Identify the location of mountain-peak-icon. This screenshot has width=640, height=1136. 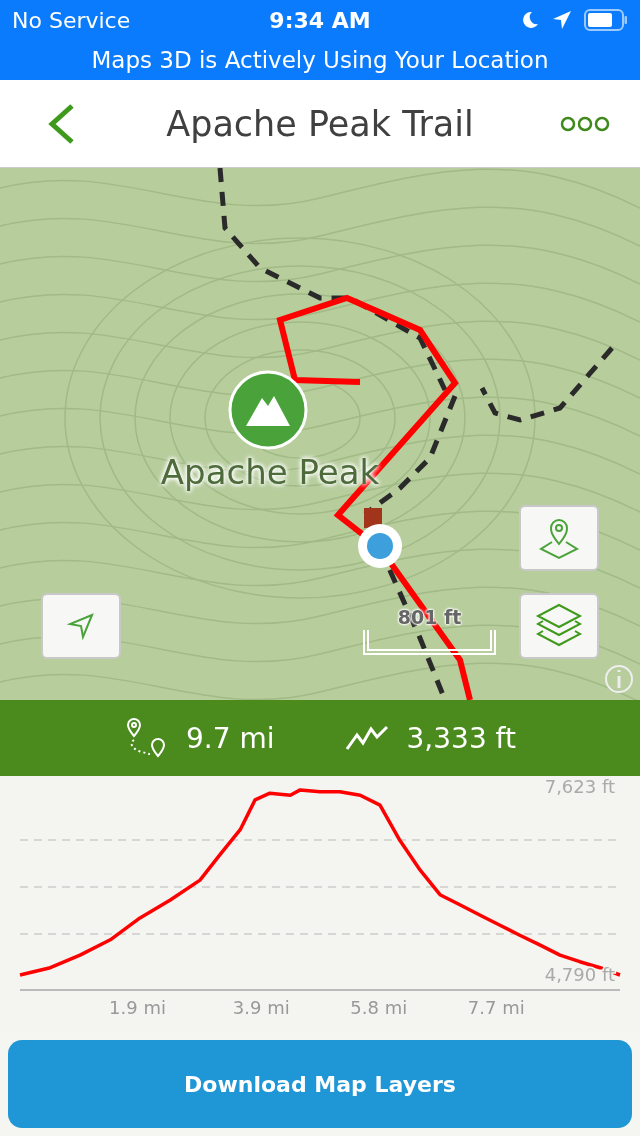
(268, 410).